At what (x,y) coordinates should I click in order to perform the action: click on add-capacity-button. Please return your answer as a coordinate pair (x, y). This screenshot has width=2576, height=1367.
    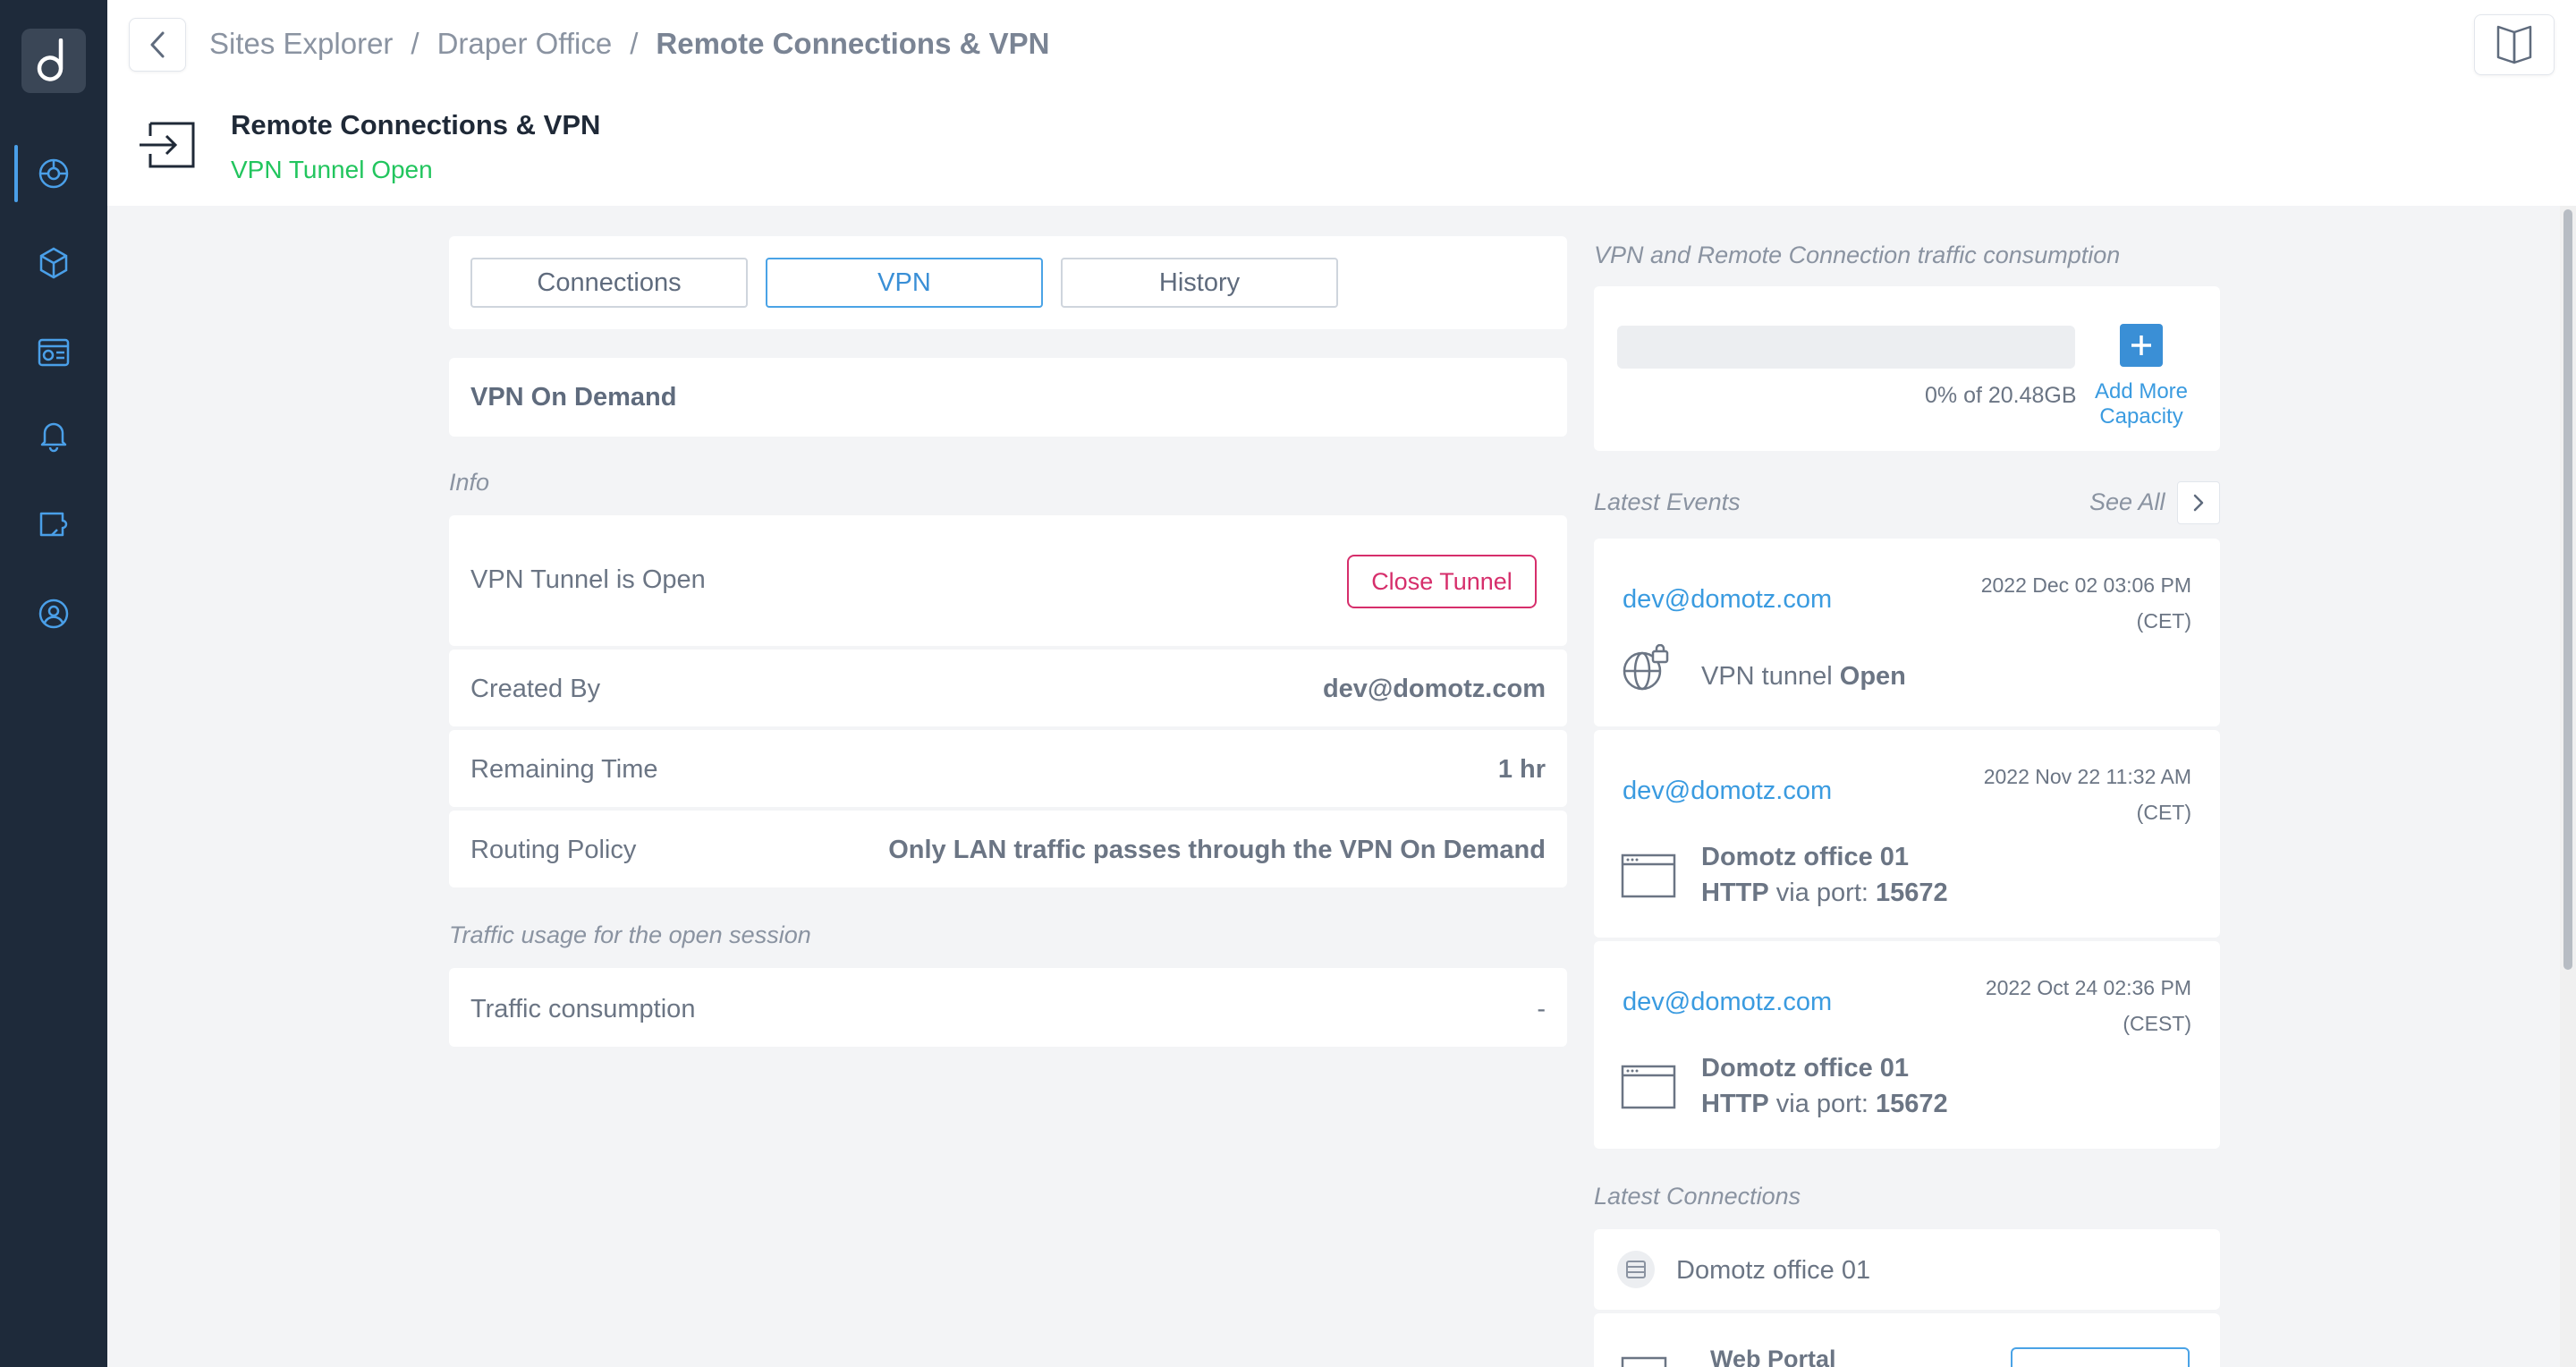
    Looking at the image, I should click on (2141, 345).